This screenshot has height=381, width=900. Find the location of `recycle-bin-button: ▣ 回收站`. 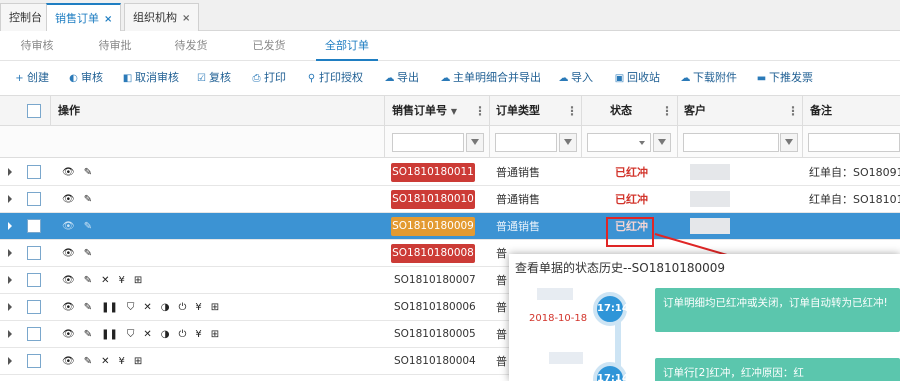

recycle-bin-button: ▣ 回收站 is located at coordinates (637, 78).